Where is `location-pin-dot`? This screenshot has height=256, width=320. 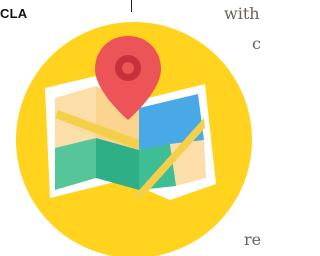 location-pin-dot is located at coordinates (128, 68).